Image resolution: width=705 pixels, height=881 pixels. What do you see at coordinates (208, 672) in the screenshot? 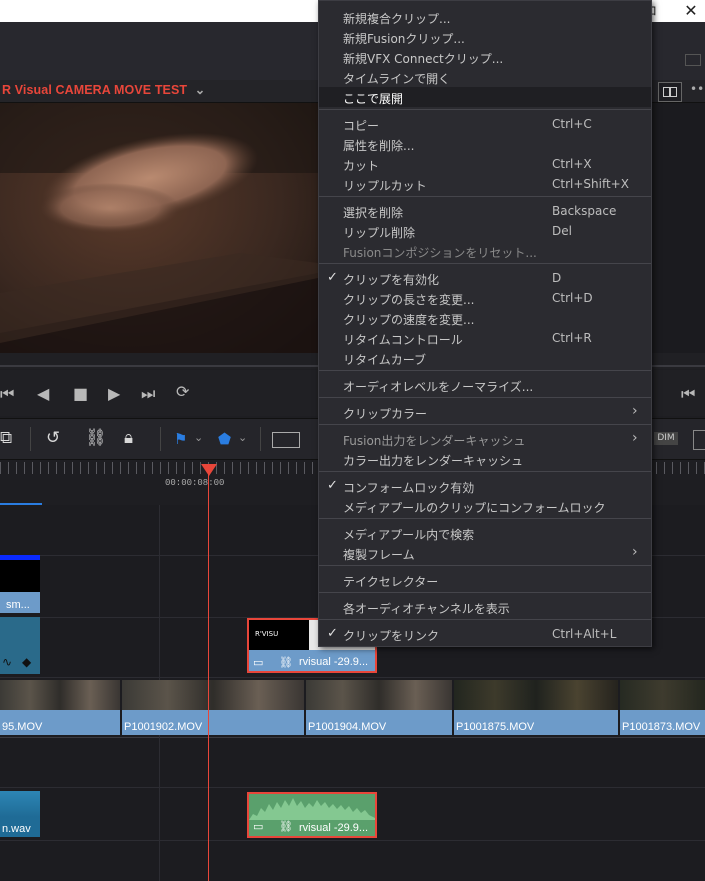
I see `playhead-line` at bounding box center [208, 672].